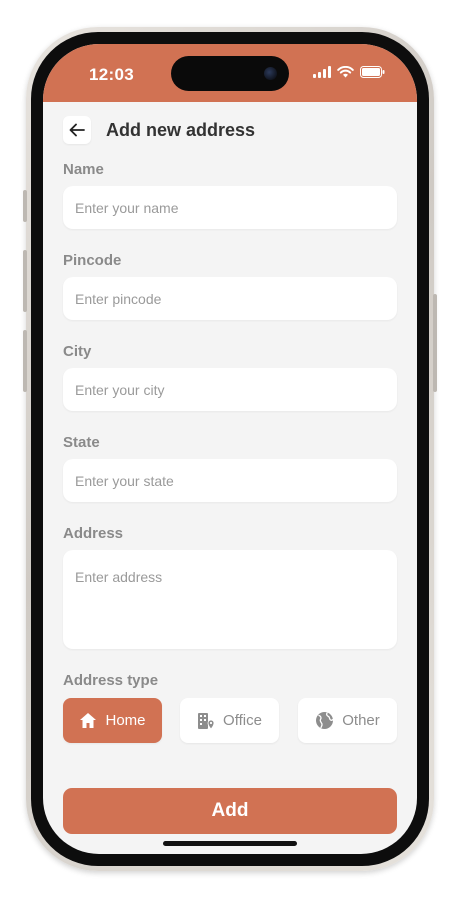  Describe the element at coordinates (181, 129) in the screenshot. I see `page-title: Add new address` at that location.